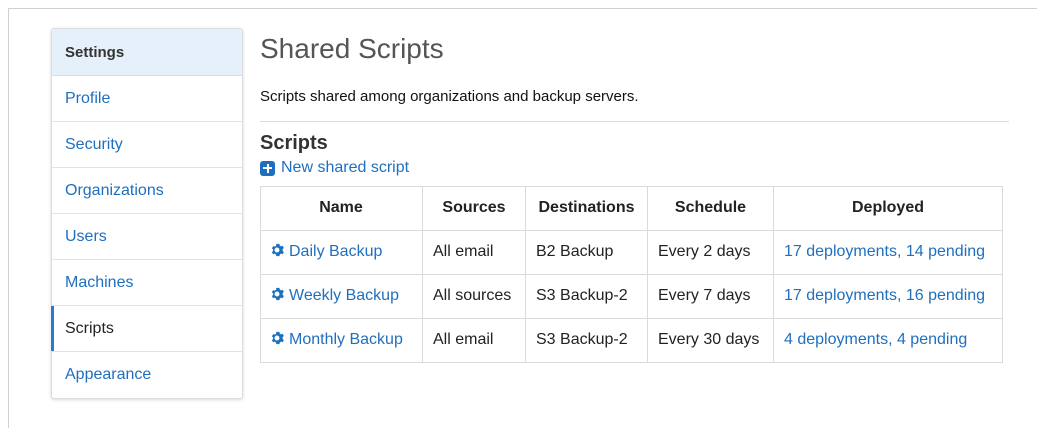 The width and height of the screenshot is (1037, 428). What do you see at coordinates (341, 208) in the screenshot?
I see `column-header-name: Name` at bounding box center [341, 208].